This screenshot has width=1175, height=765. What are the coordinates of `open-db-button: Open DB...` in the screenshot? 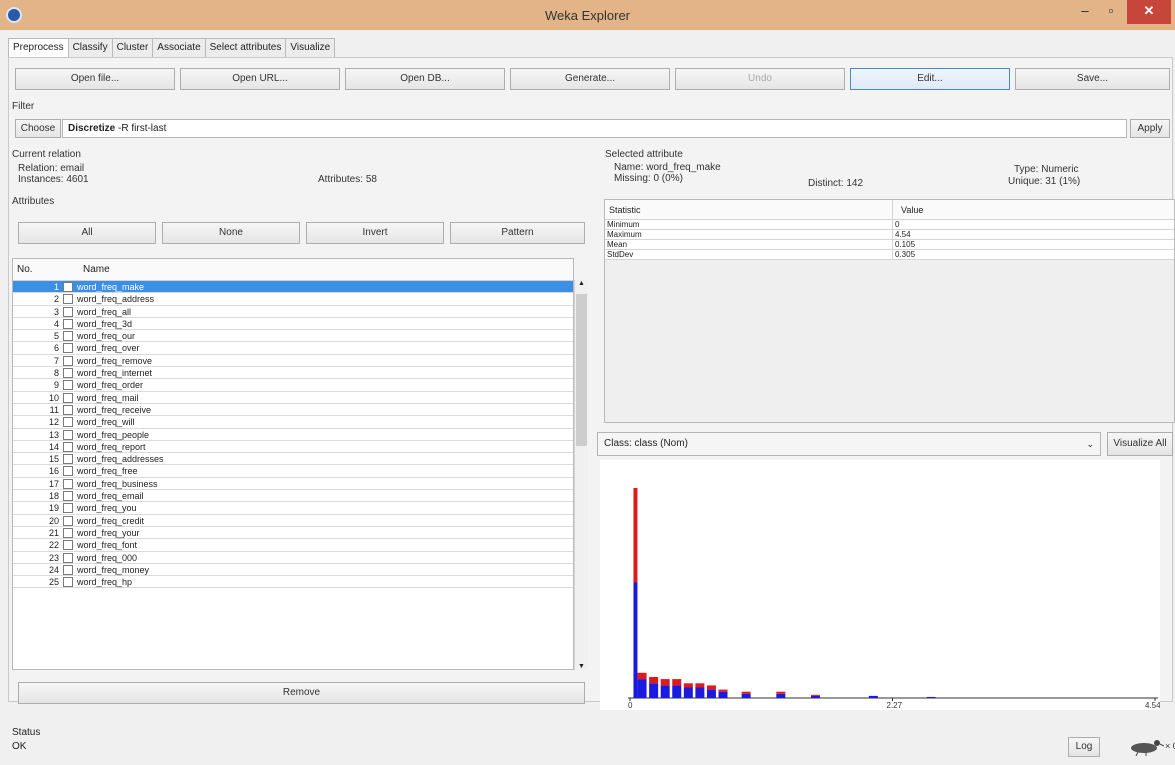 It's located at (425, 79).